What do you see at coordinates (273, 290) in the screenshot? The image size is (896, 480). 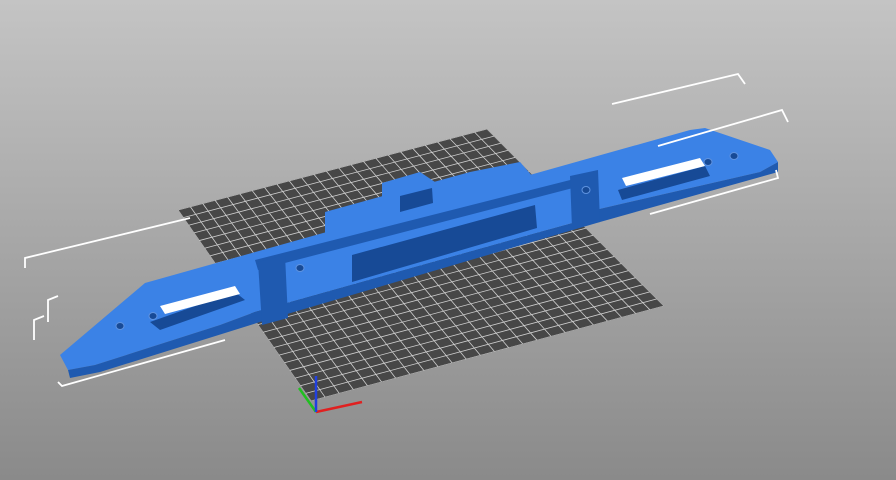 I see `model-plate-left` at bounding box center [273, 290].